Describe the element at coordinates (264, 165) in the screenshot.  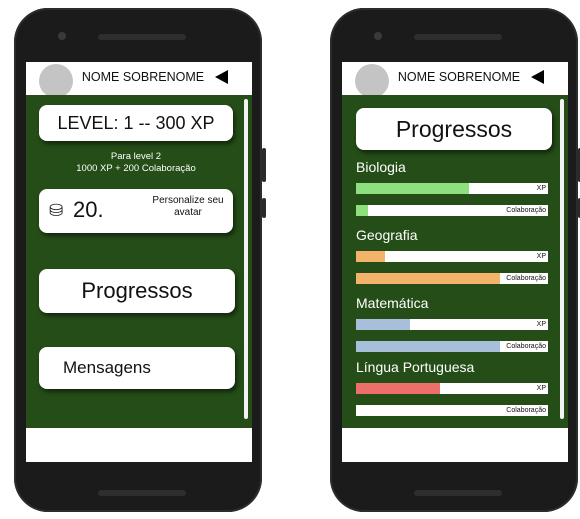
I see `volume-button` at that location.